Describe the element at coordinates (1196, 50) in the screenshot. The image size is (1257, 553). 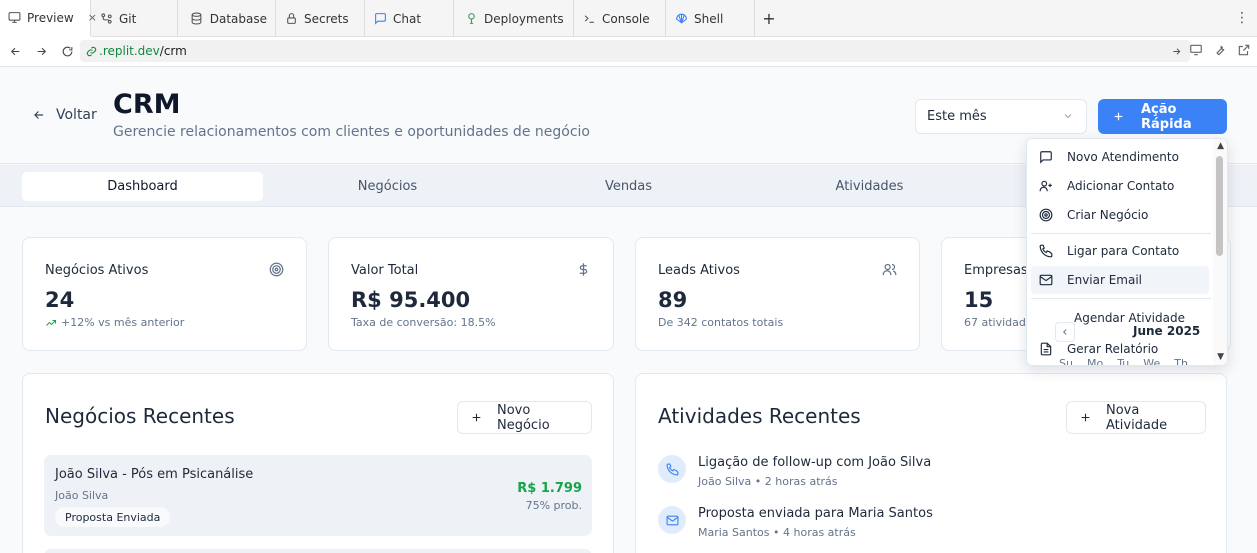
I see `devices-icon` at that location.